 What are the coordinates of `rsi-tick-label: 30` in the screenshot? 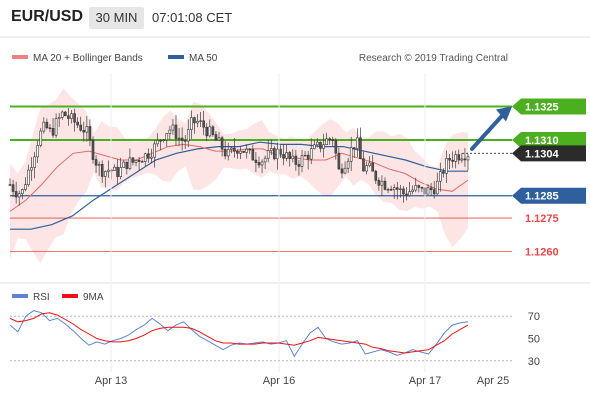 It's located at (534, 362).